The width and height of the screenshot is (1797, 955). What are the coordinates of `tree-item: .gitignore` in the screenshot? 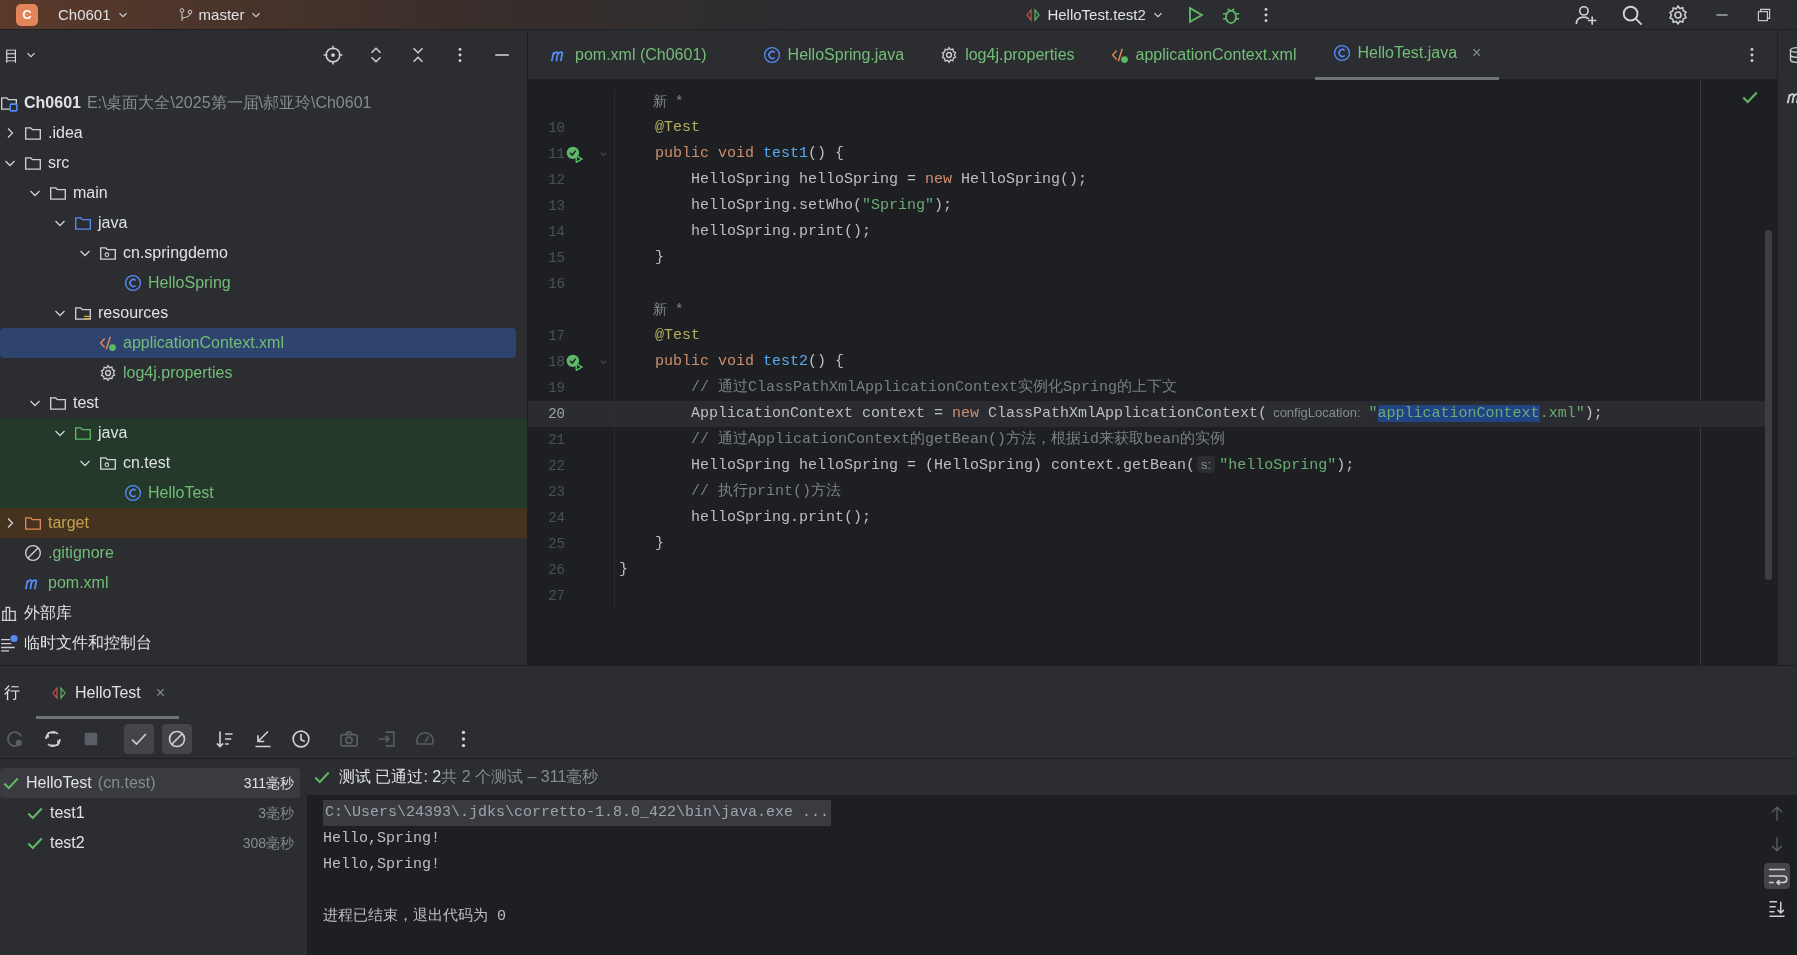 It's located at (263, 553).